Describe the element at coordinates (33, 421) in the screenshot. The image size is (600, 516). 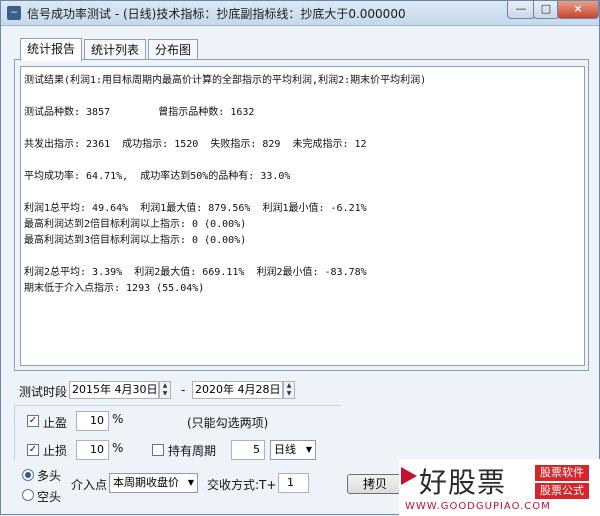
I see `take-profit-checkbox: ✓` at that location.